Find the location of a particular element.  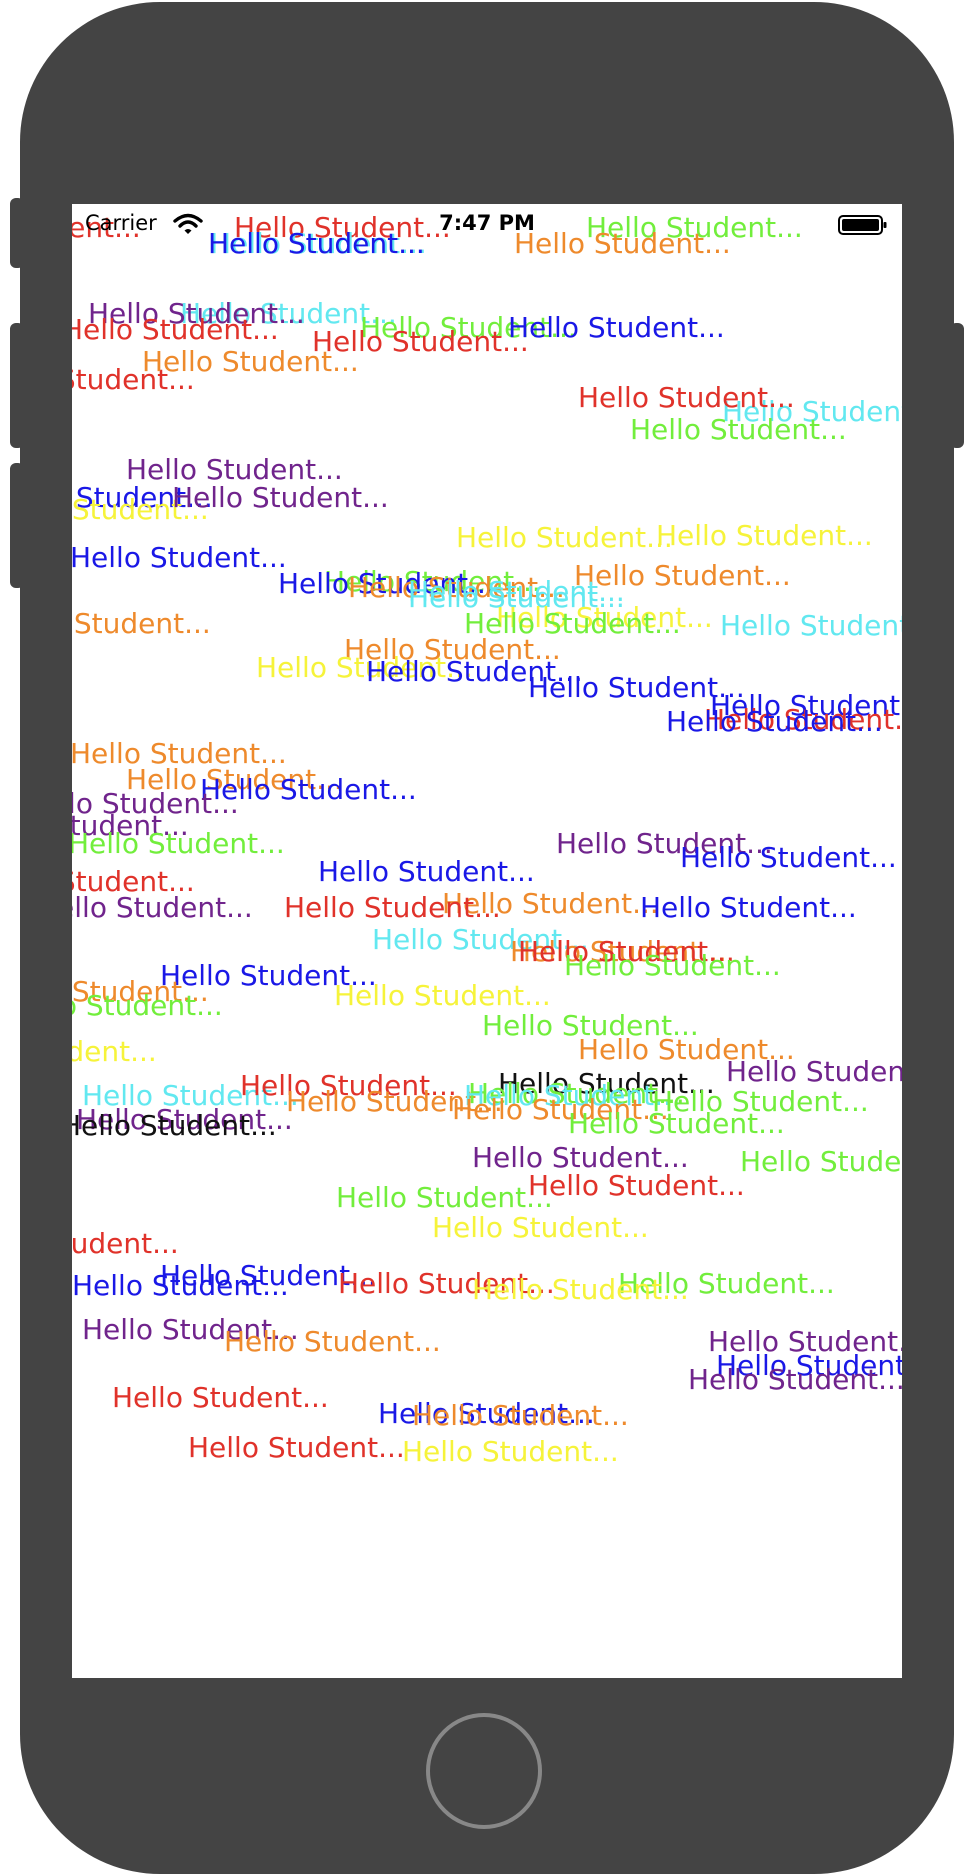

status-time: 7:47 PM is located at coordinates (487, 223).